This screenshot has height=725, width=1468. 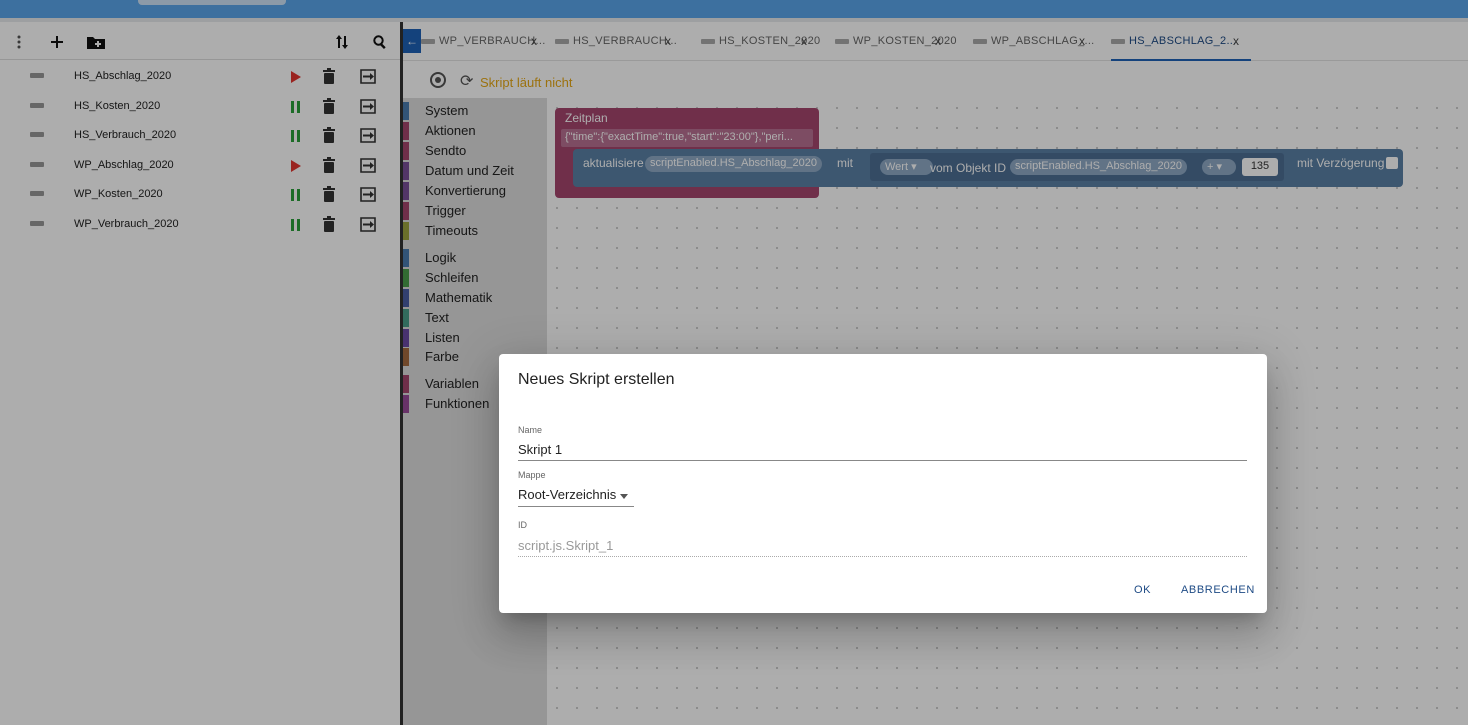 I want to click on dialog-title: Neues Skript erstellen, so click(x=596, y=379).